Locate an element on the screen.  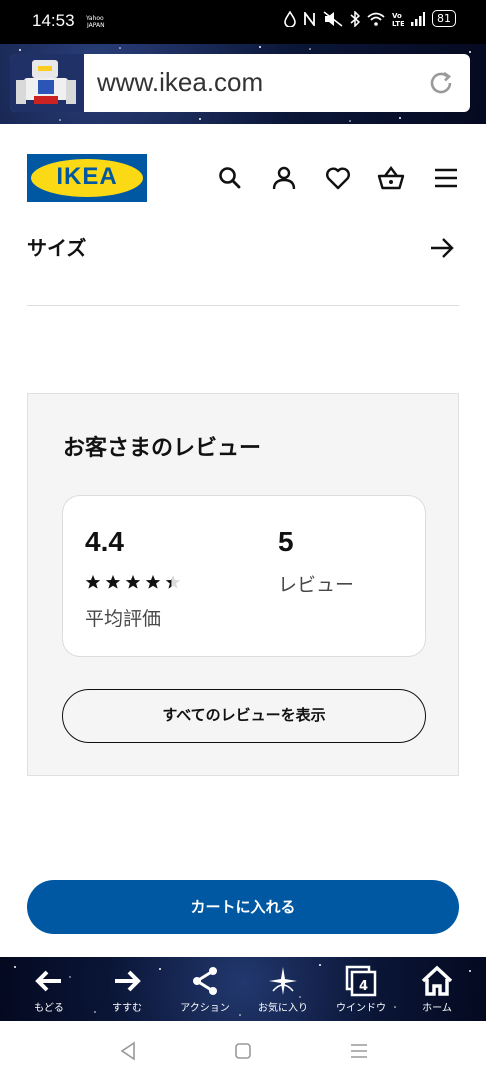
signal-icon is located at coordinates (418, 18).